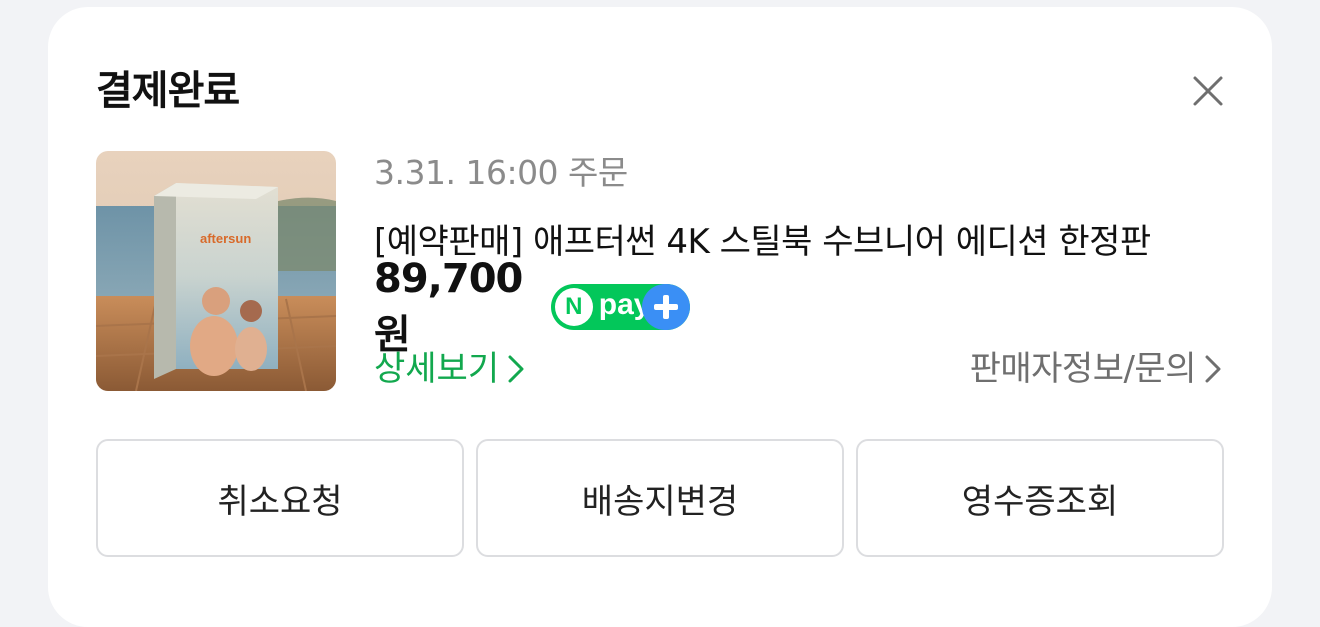 The height and width of the screenshot is (627, 1320). What do you see at coordinates (280, 498) in the screenshot?
I see `cancel-request-button: 취소요청` at bounding box center [280, 498].